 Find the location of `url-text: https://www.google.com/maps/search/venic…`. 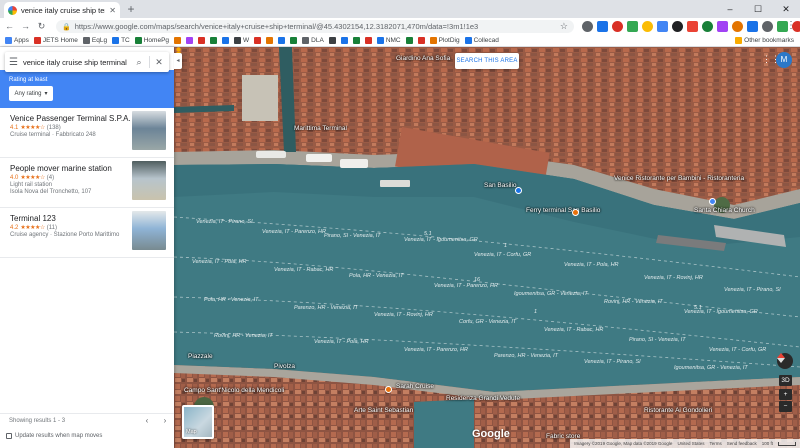

url-text: https://www.google.com/maps/search/venic… is located at coordinates (317, 26).